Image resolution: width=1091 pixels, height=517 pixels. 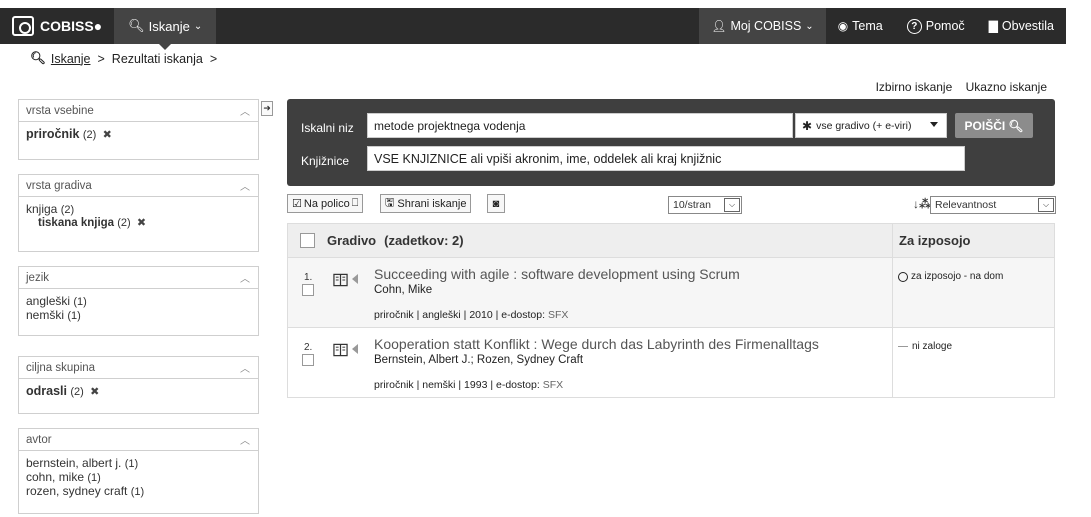 I want to click on breadcrumb-search-link: Iskanje, so click(x=71, y=59).